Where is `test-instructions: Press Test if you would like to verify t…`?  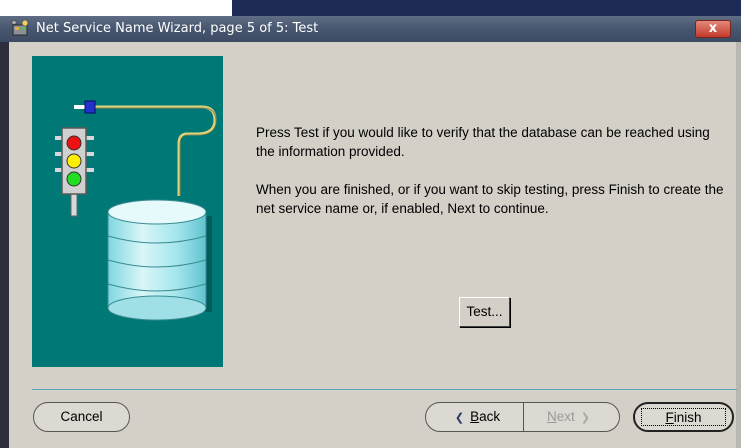
test-instructions: Press Test if you would like to verify t… is located at coordinates (483, 142).